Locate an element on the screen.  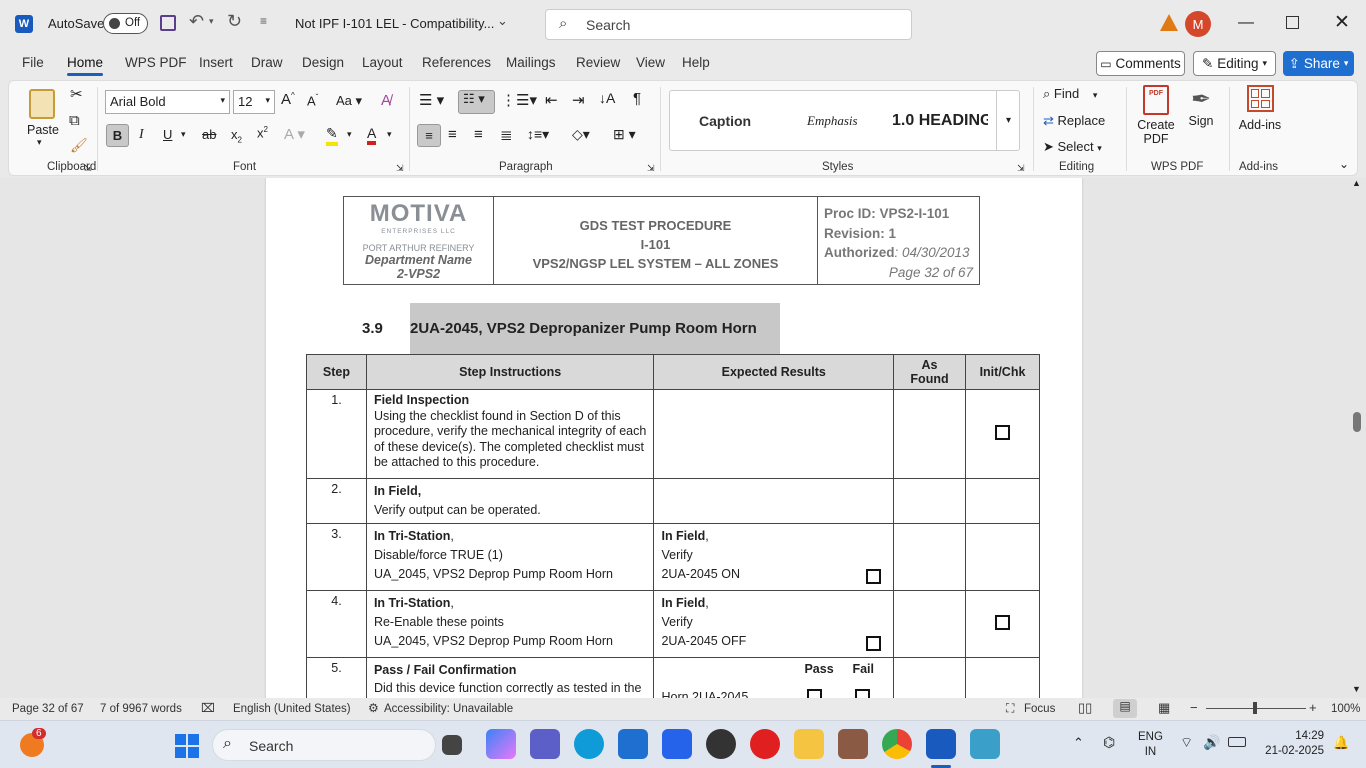
font-name-select: Arial Bold ▾ is located at coordinates (167, 102).